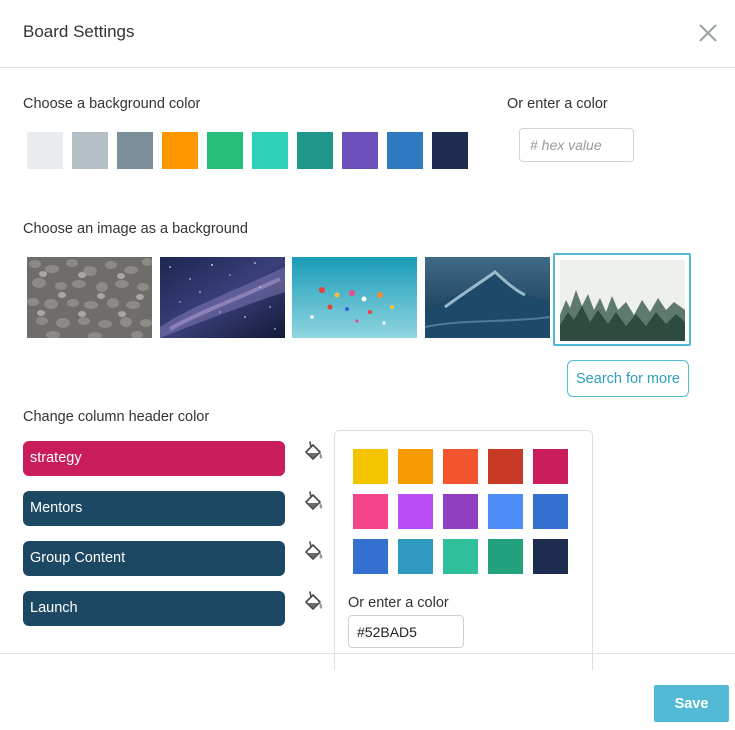  I want to click on column-header-mentors: Mentors, so click(154, 508).